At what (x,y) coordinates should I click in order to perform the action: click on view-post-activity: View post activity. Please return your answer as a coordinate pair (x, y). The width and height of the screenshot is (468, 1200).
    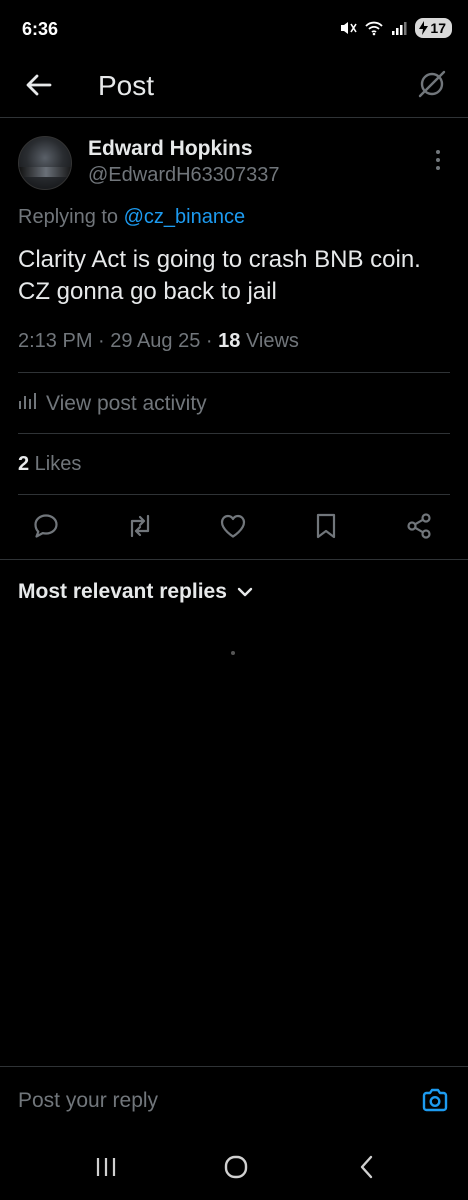
    Looking at the image, I should click on (112, 404).